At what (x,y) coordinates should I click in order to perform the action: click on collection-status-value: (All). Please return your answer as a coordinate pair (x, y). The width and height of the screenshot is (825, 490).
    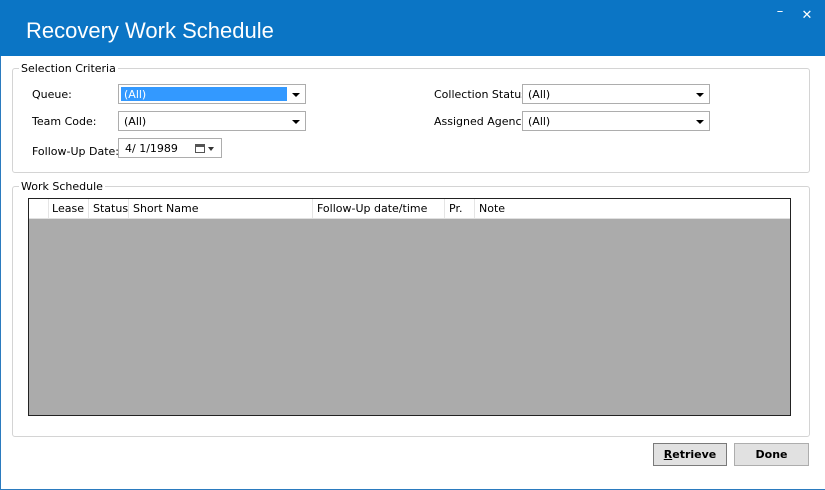
    Looking at the image, I should click on (539, 94).